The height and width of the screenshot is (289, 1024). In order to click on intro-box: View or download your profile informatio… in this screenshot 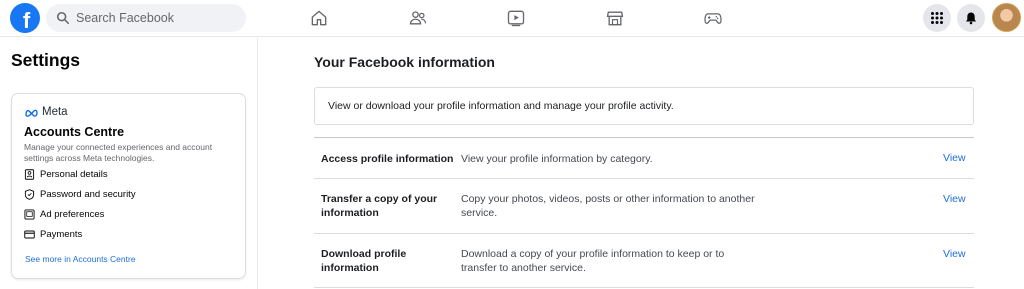, I will do `click(644, 106)`.